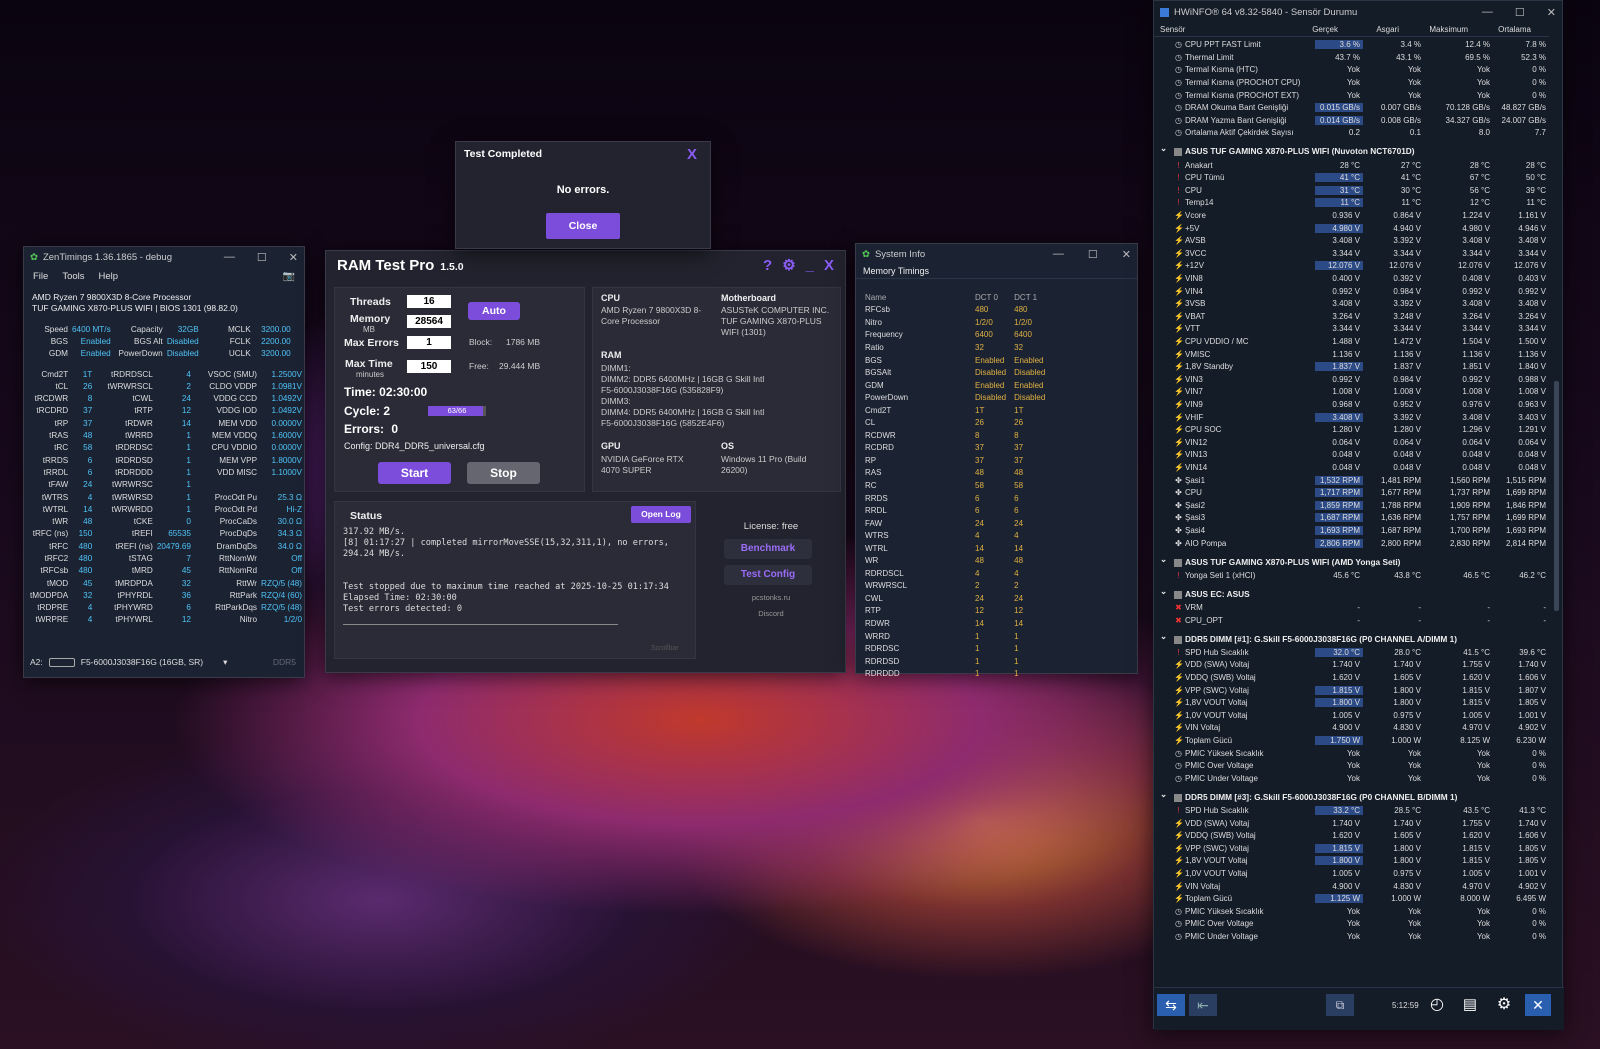 The width and height of the screenshot is (1600, 1049). Describe the element at coordinates (1351, 593) in the screenshot. I see `hw-sensor-group: ⌄ ASUS EC: ASUS` at that location.